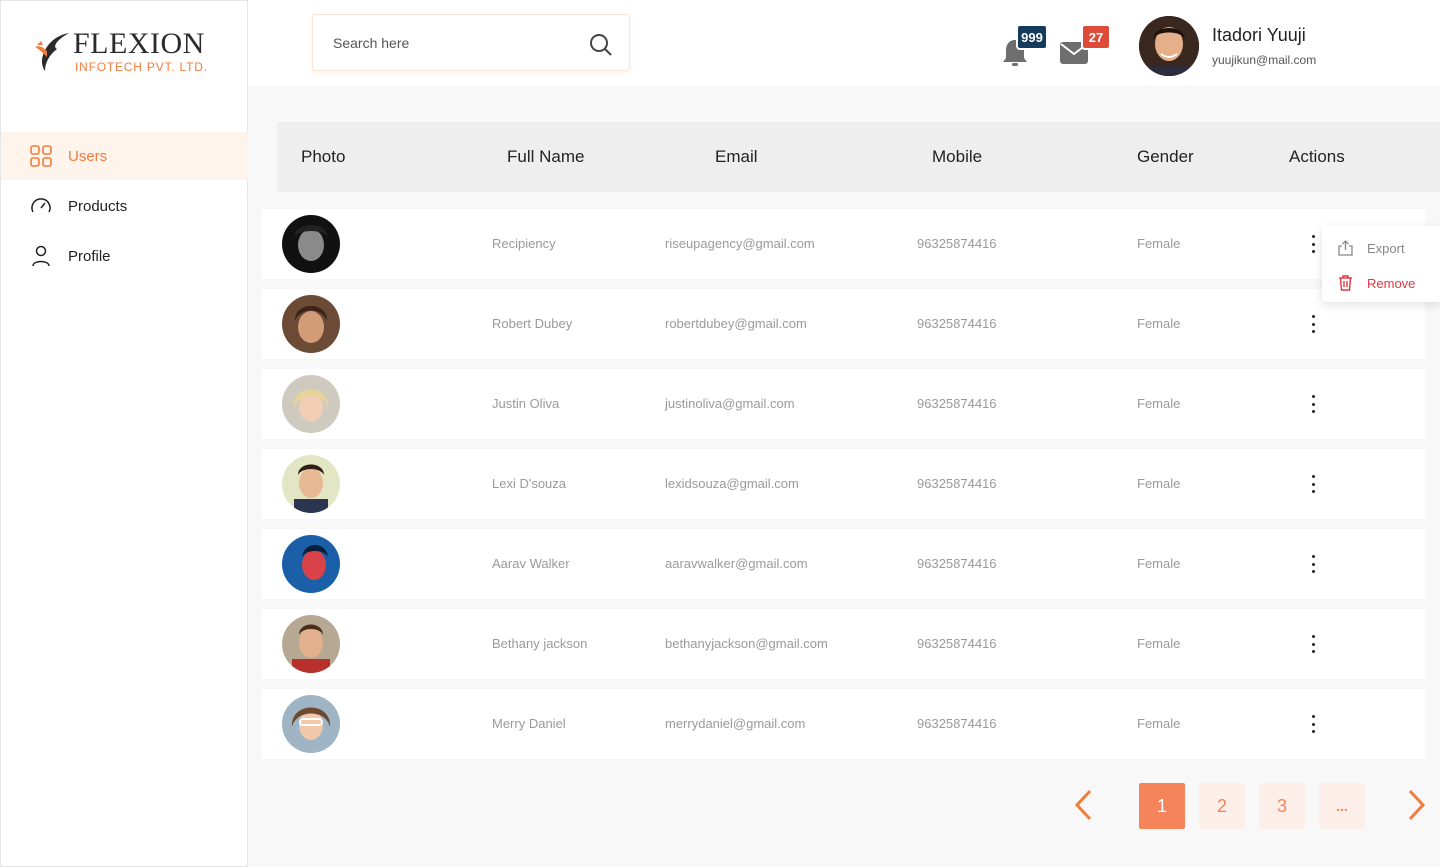  Describe the element at coordinates (89, 256) in the screenshot. I see `sidebar-item-label: Profile` at that location.